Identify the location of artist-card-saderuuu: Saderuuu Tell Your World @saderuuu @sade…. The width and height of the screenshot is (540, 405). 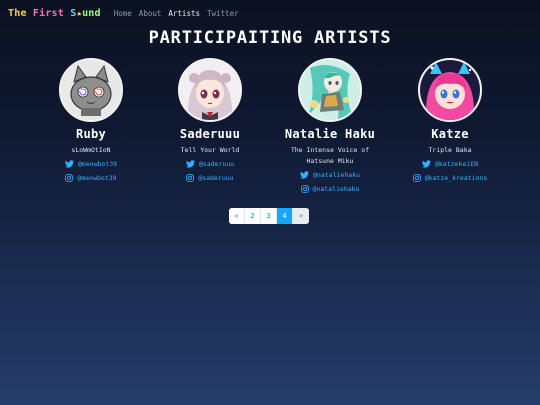
(210, 121).